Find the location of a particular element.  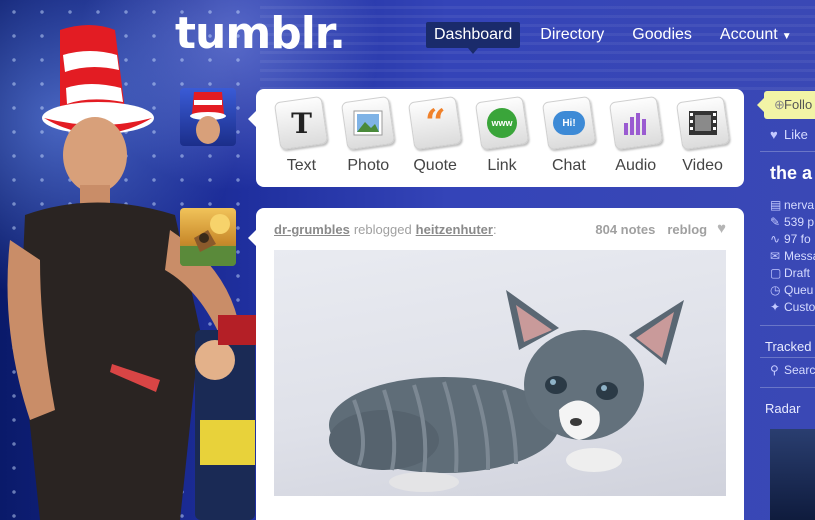

chat-badge: Hi! is located at coordinates (568, 123).